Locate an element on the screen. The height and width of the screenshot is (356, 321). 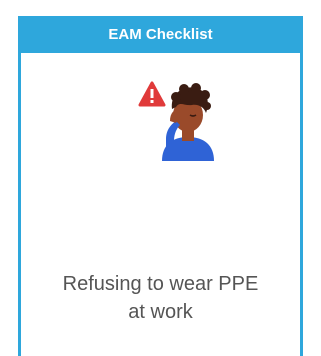
card-title: EAM Checklist is located at coordinates (160, 34).